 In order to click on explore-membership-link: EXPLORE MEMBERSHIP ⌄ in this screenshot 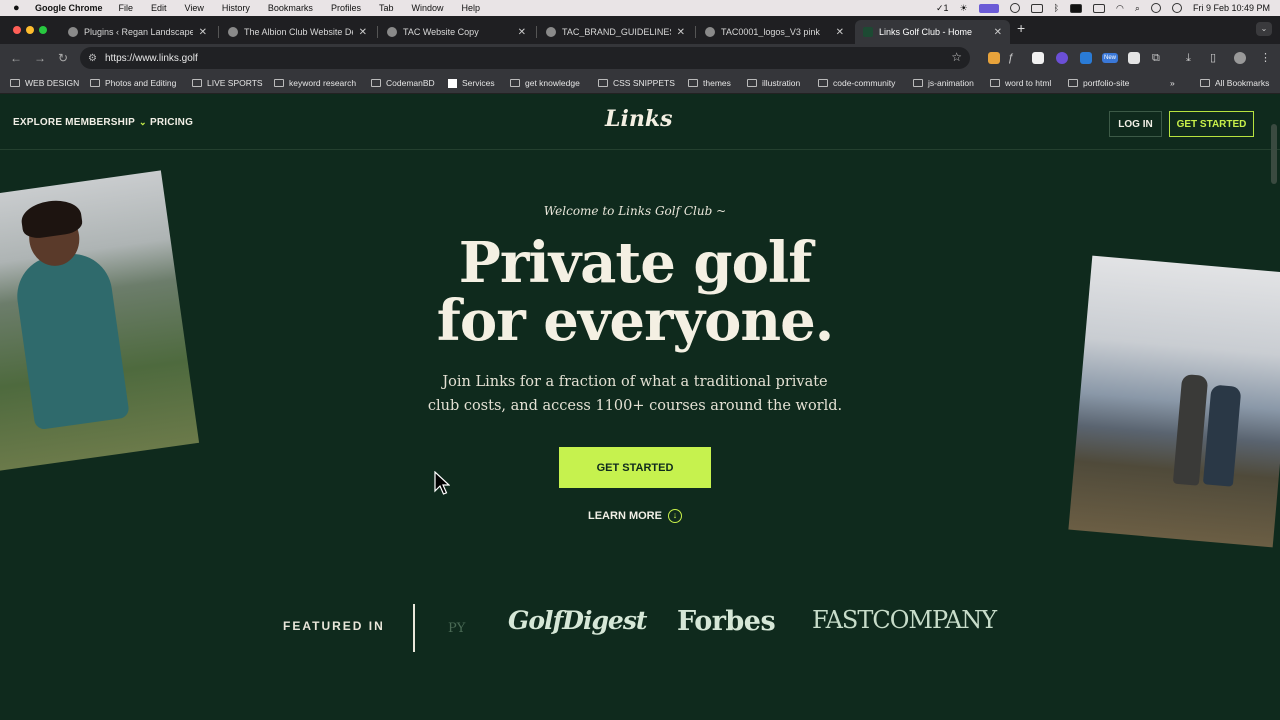, I will do `click(80, 122)`.